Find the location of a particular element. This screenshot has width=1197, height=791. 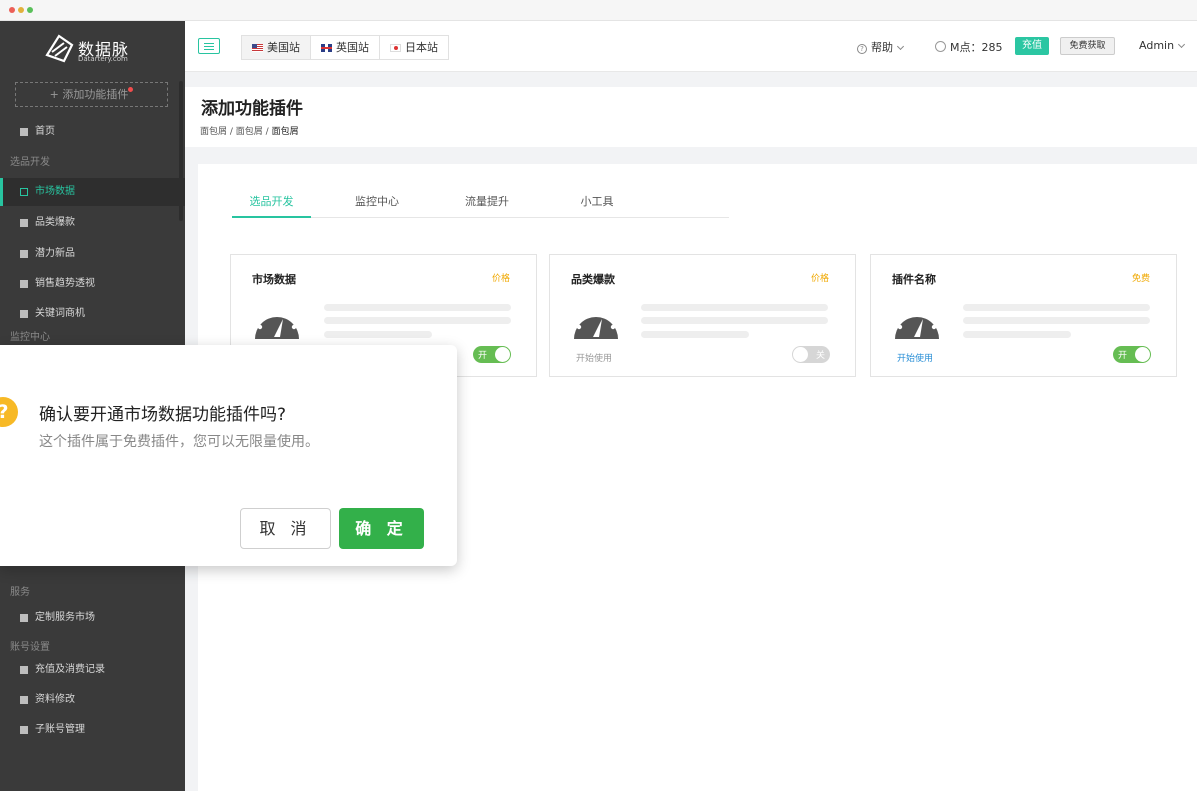

confirm-button: 确 定 is located at coordinates (381, 528).